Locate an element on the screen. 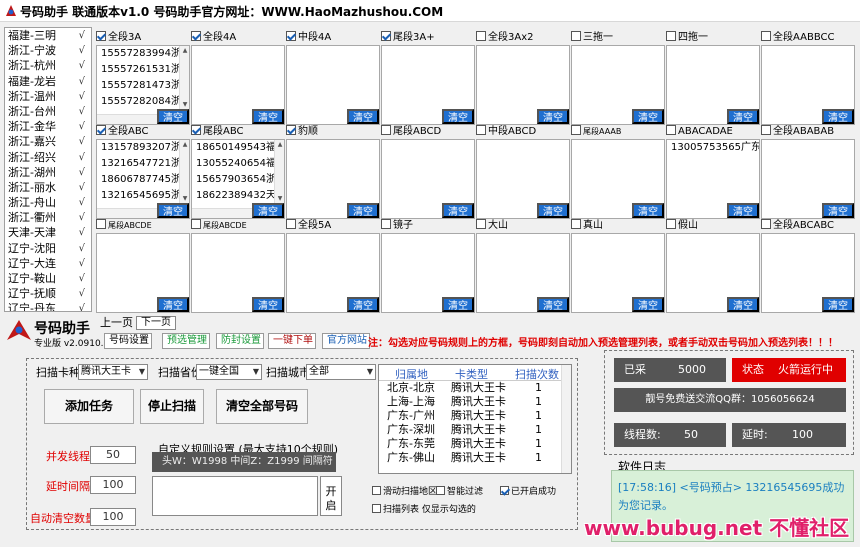 The image size is (860, 547). rule-textarea is located at coordinates (235, 496).